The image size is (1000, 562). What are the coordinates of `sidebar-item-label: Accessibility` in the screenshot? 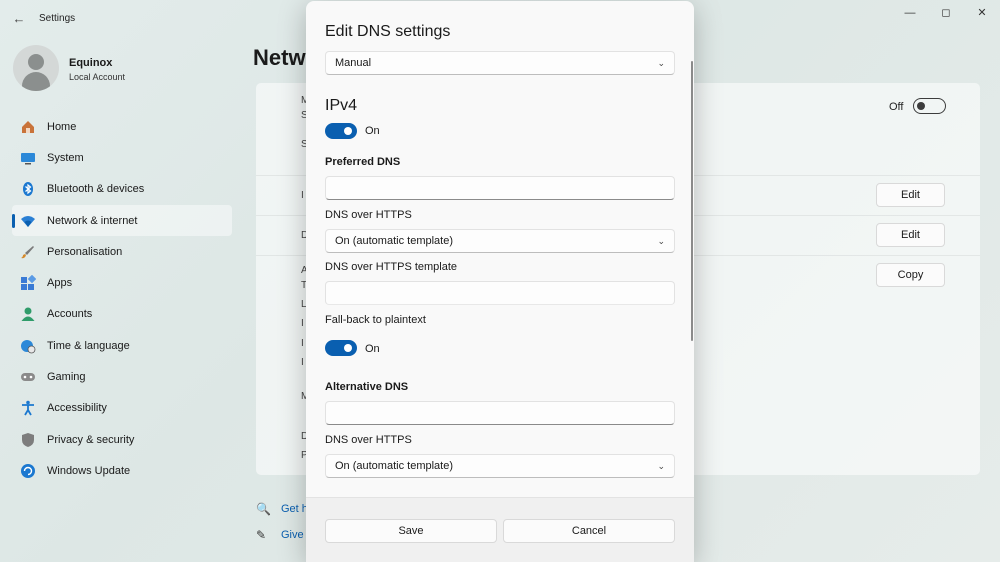 It's located at (77, 408).